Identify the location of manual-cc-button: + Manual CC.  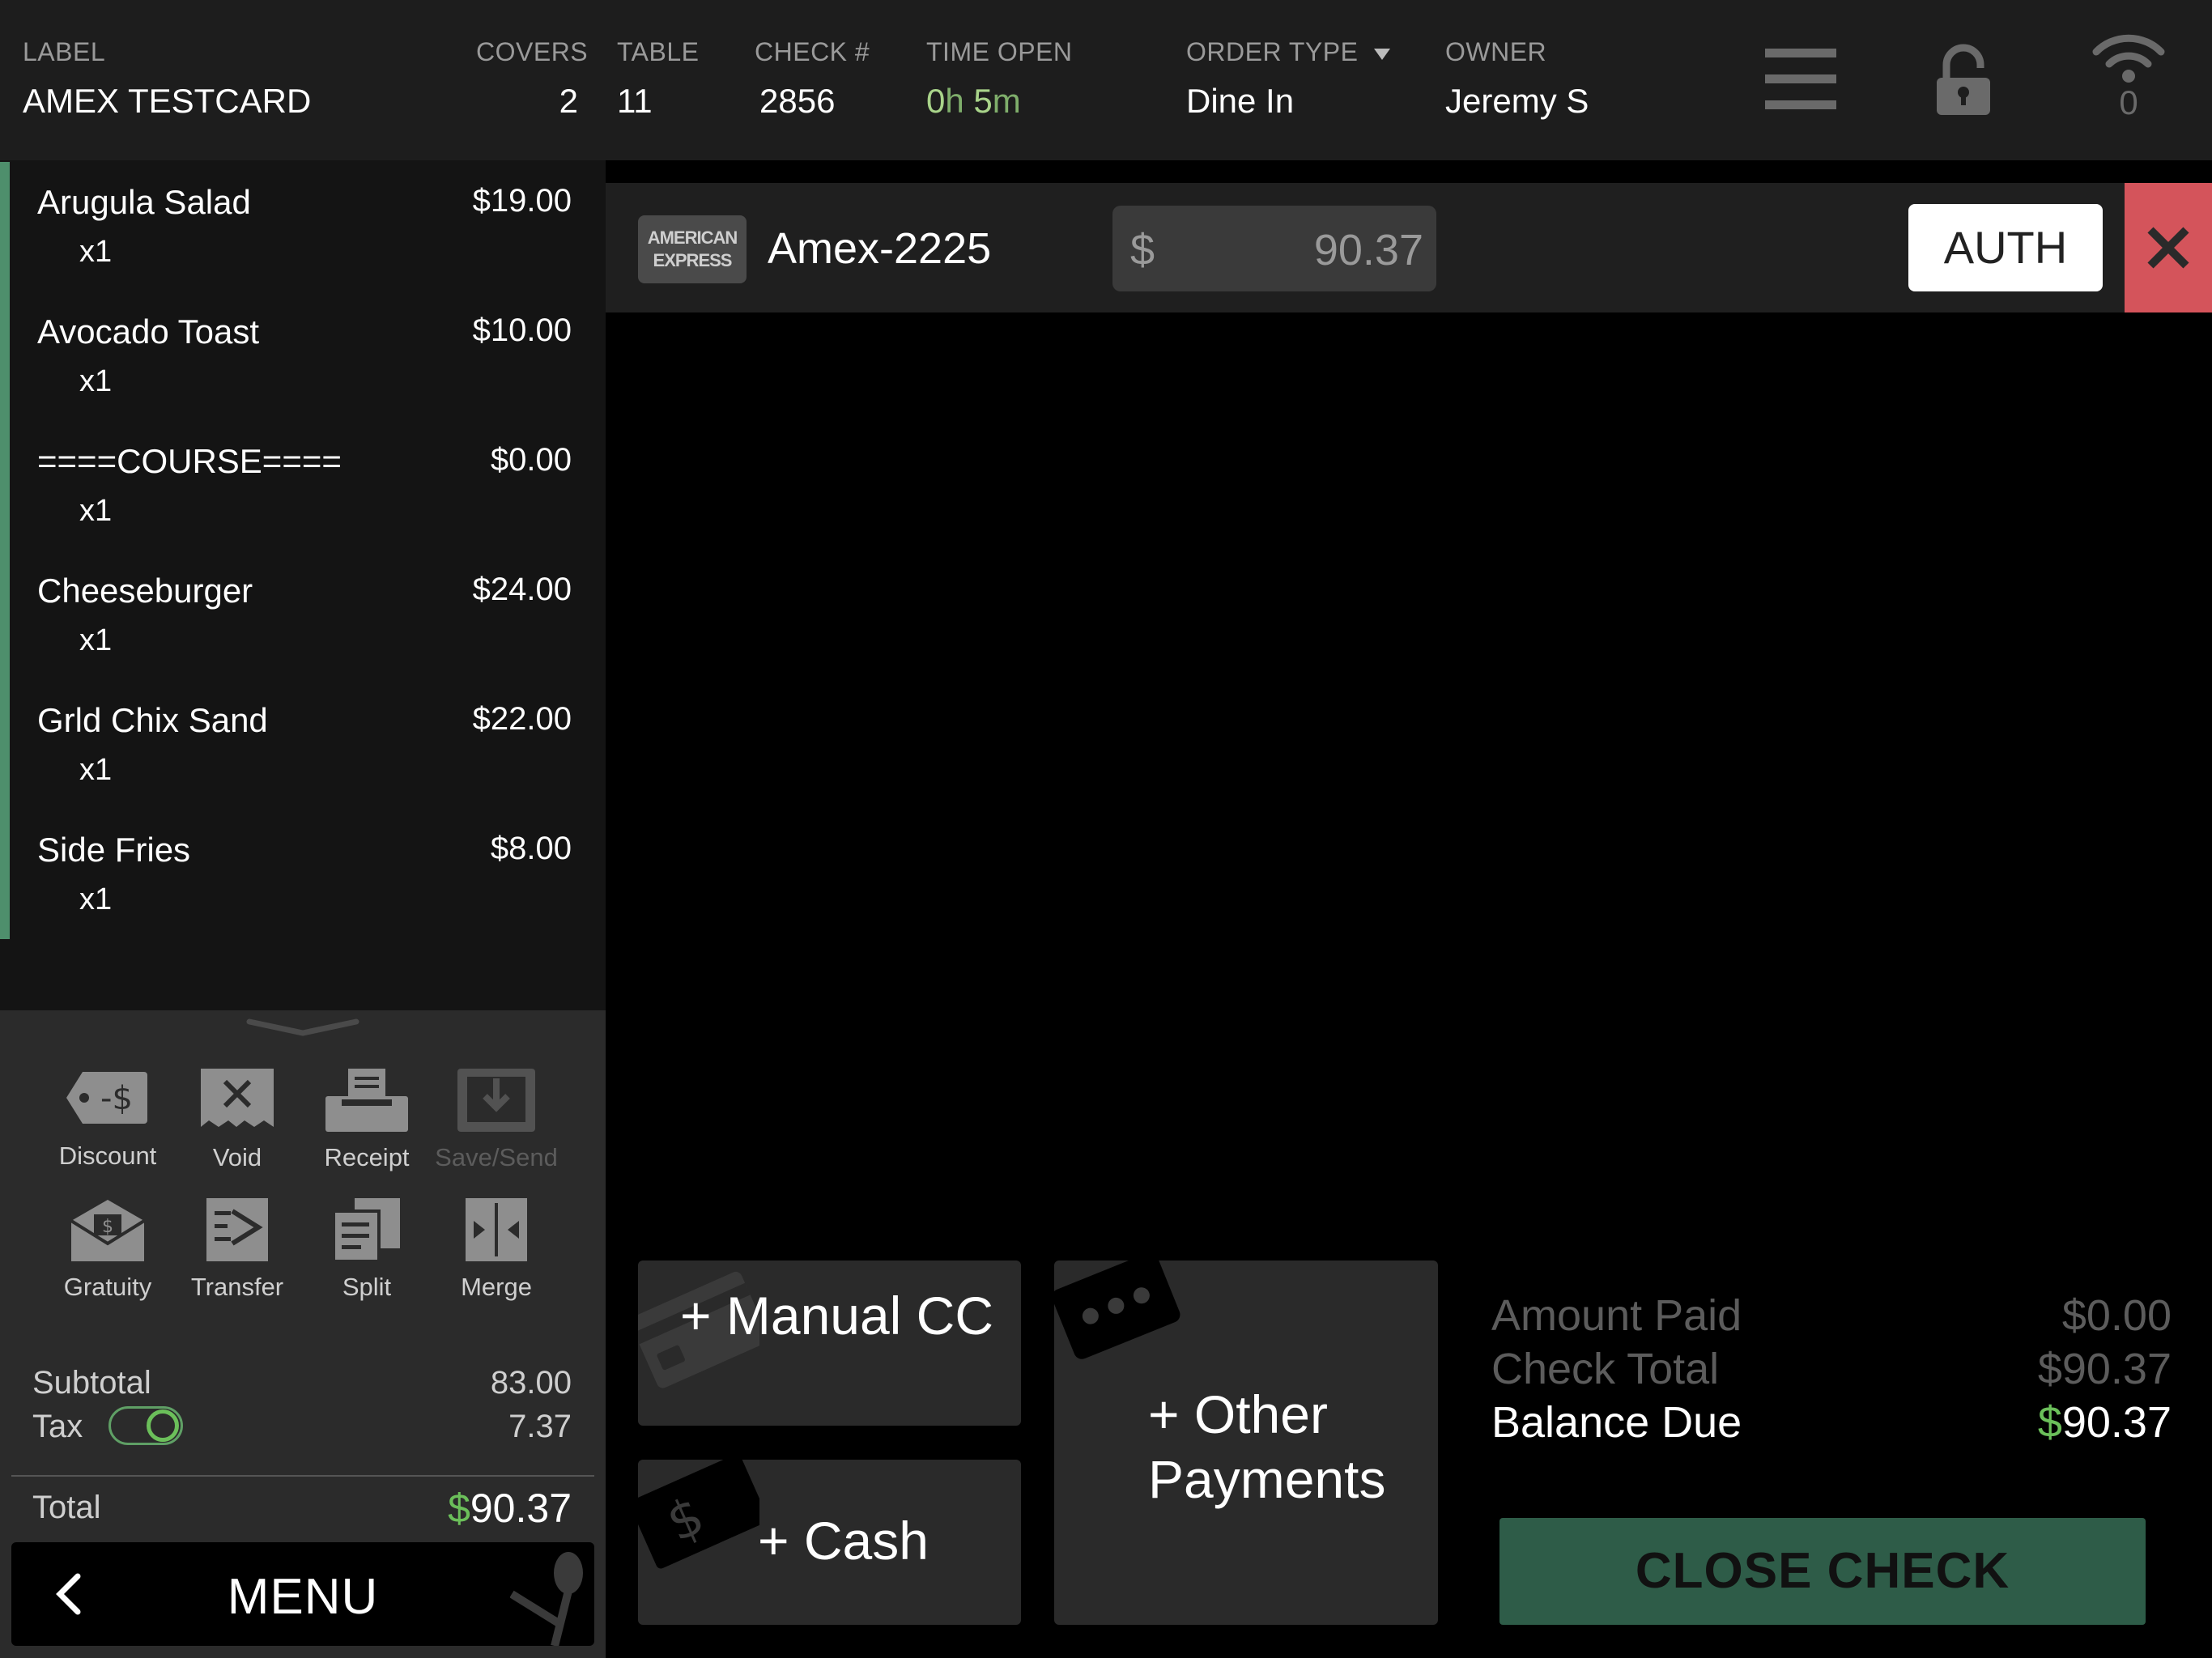
(829, 1343).